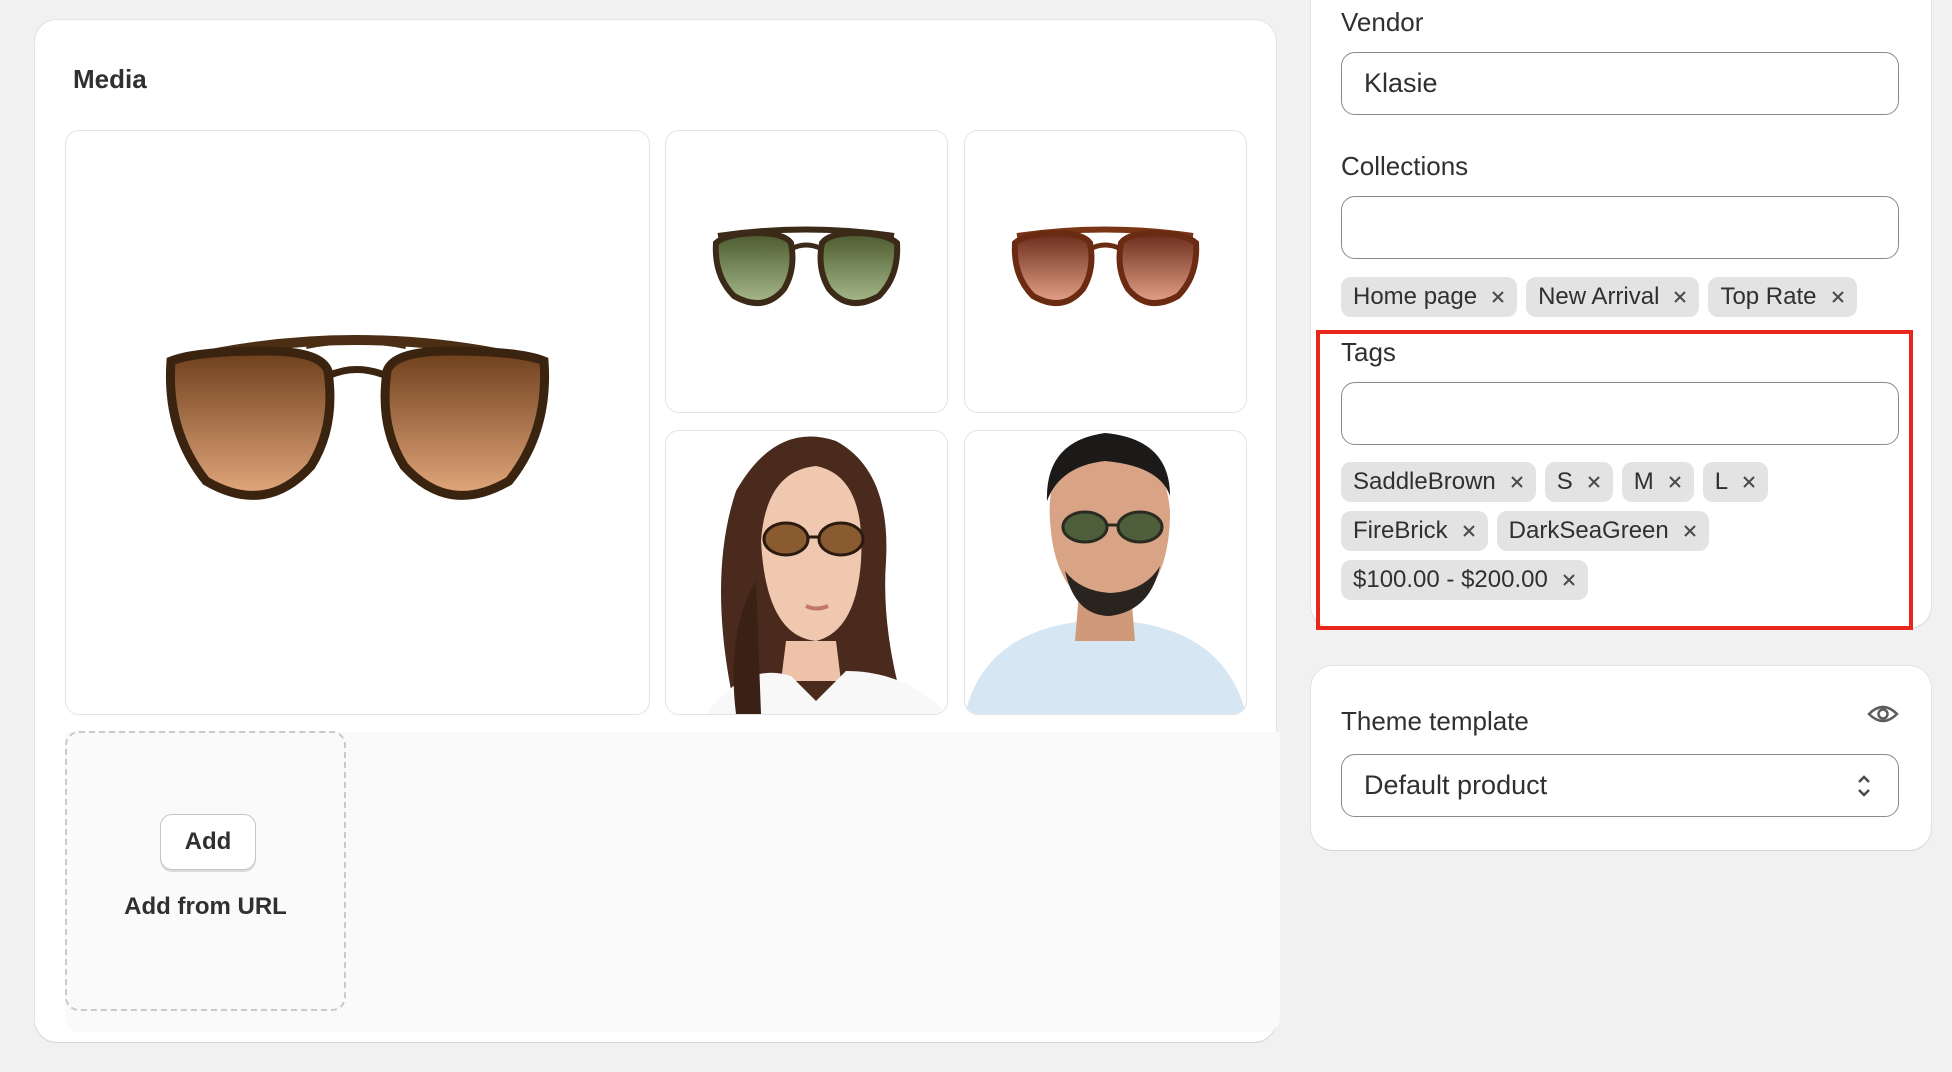 Image resolution: width=1952 pixels, height=1072 pixels. I want to click on add-from-url-link: Add from URL, so click(205, 907).